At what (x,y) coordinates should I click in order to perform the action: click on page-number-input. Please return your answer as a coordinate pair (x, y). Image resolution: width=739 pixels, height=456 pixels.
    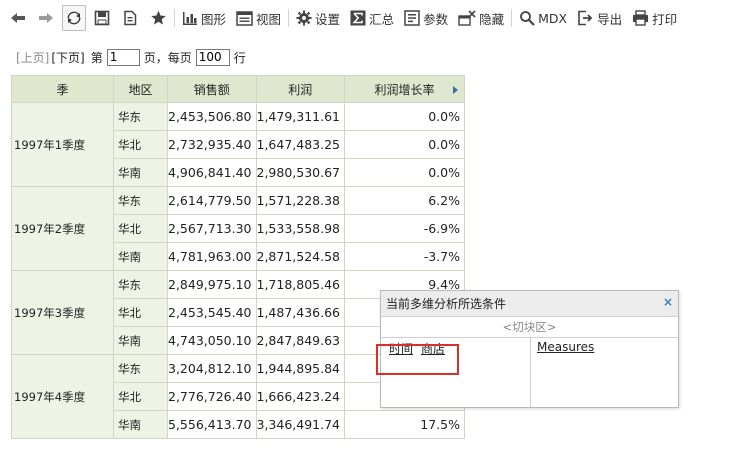
    Looking at the image, I should click on (123, 57).